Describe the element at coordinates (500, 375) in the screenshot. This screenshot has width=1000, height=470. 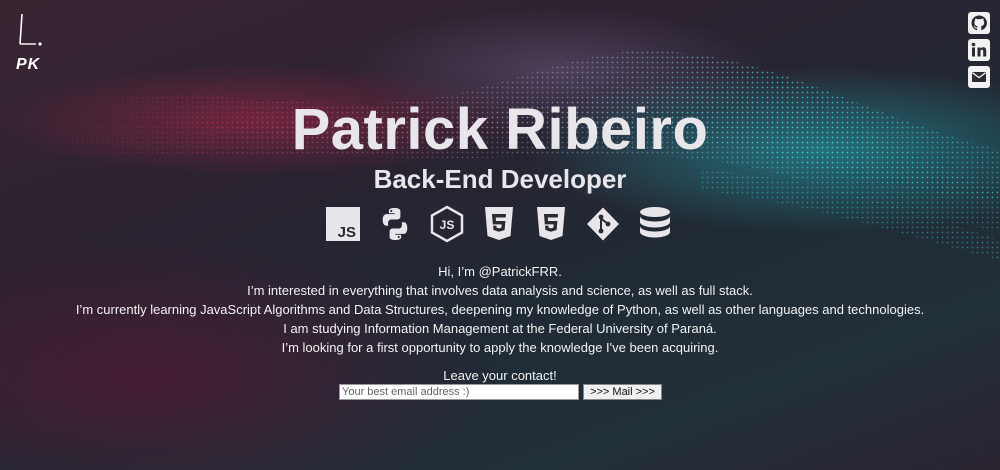
I see `contact-label: Leave your contact!` at that location.